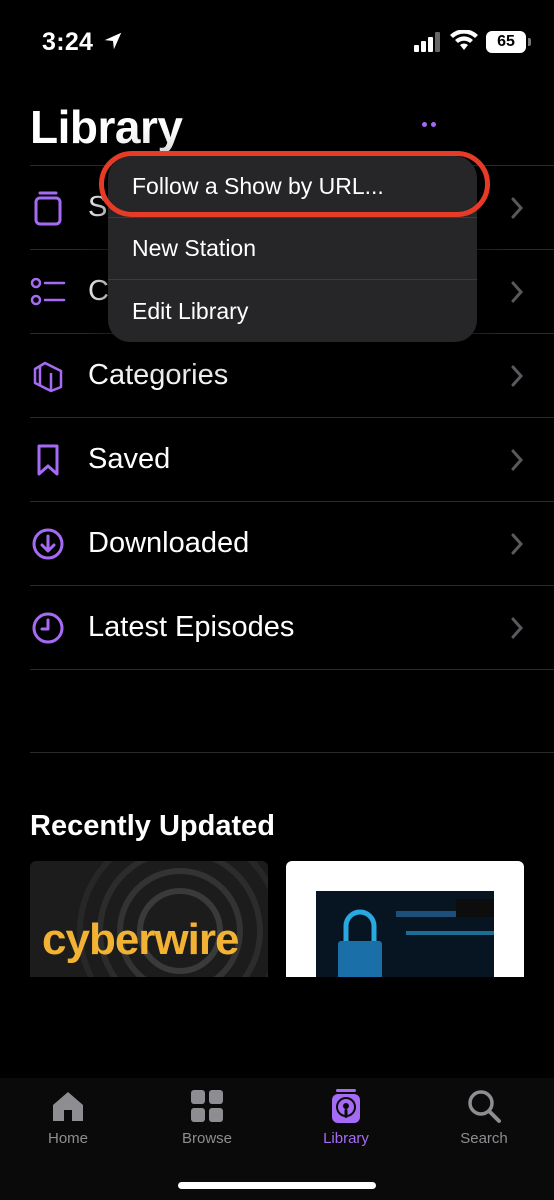 The height and width of the screenshot is (1200, 554). What do you see at coordinates (207, 1106) in the screenshot?
I see `grid-icon` at bounding box center [207, 1106].